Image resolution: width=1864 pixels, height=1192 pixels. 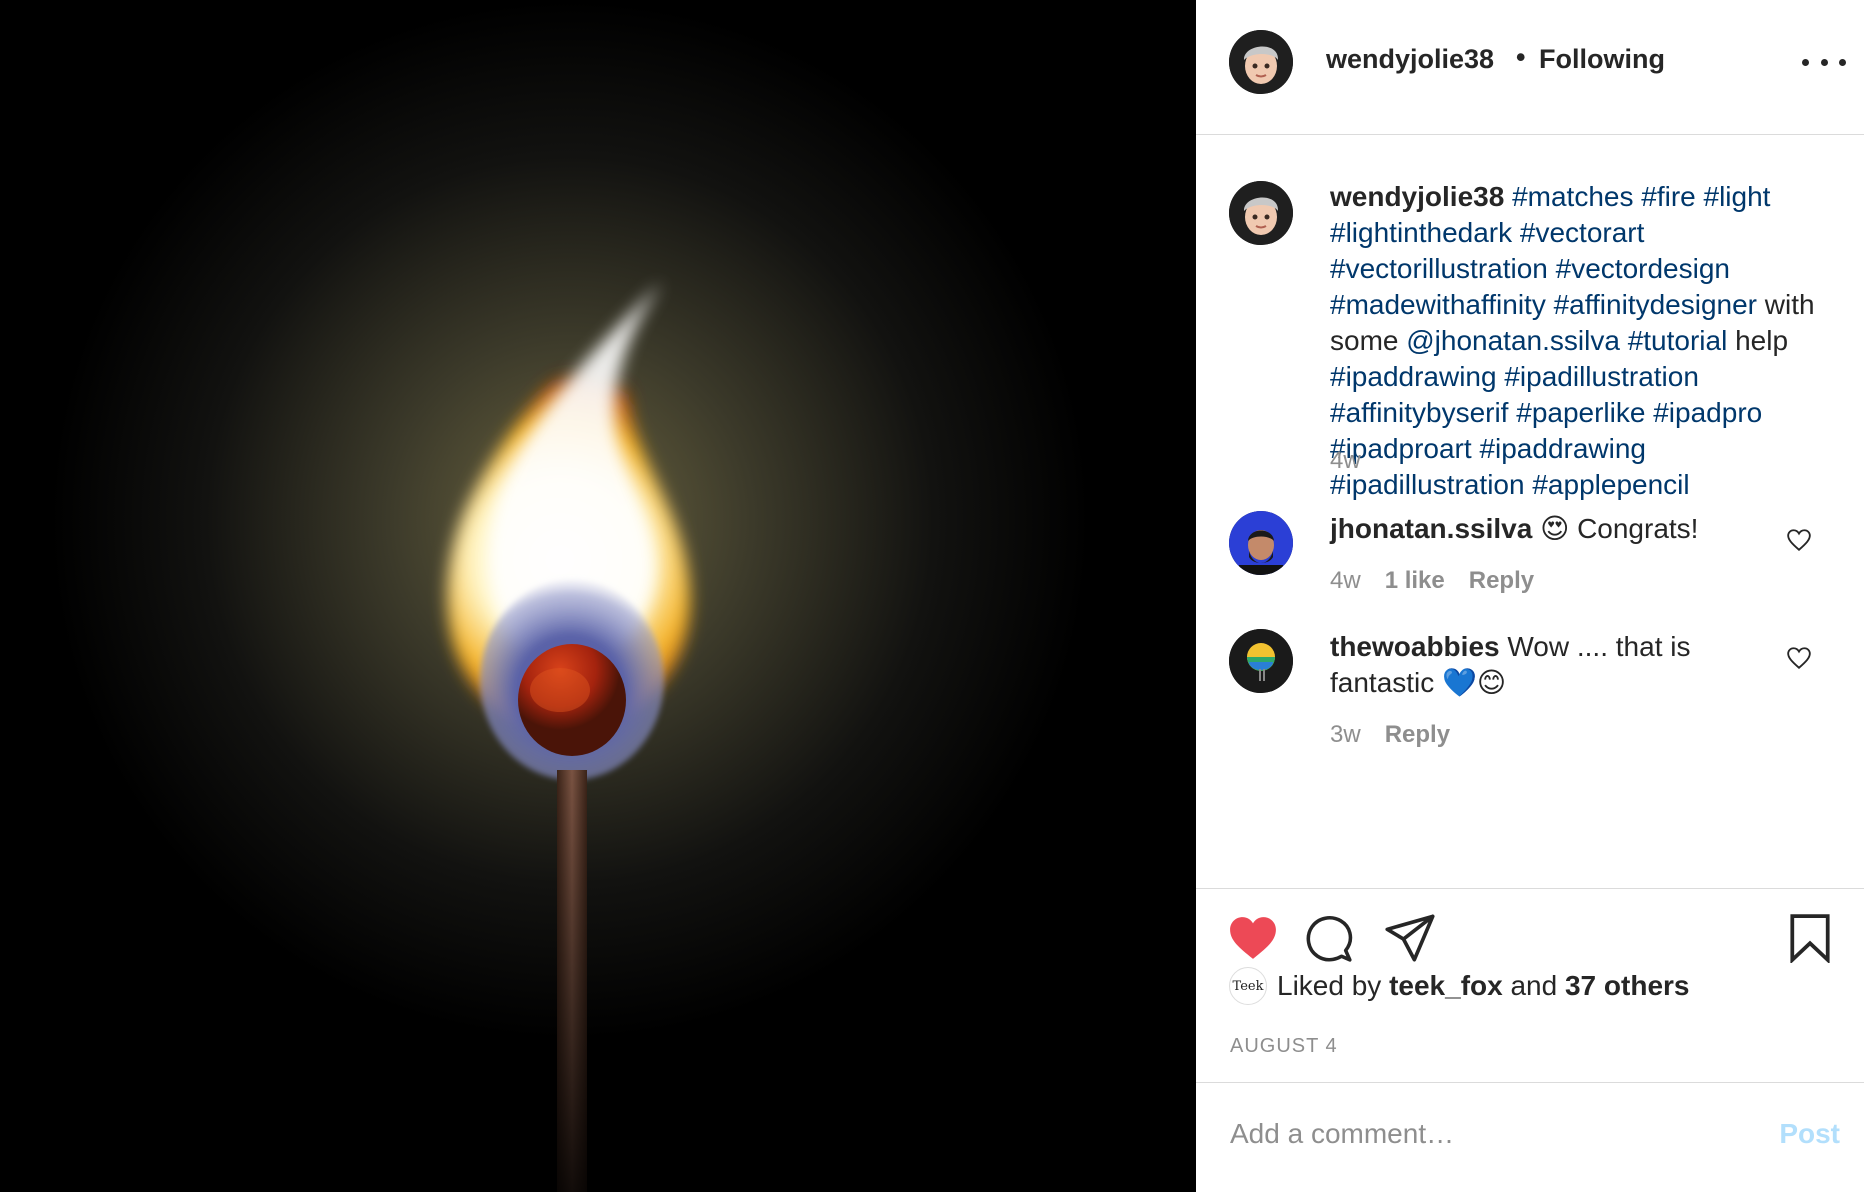 I want to click on comment-bubble-icon, so click(x=1329, y=938).